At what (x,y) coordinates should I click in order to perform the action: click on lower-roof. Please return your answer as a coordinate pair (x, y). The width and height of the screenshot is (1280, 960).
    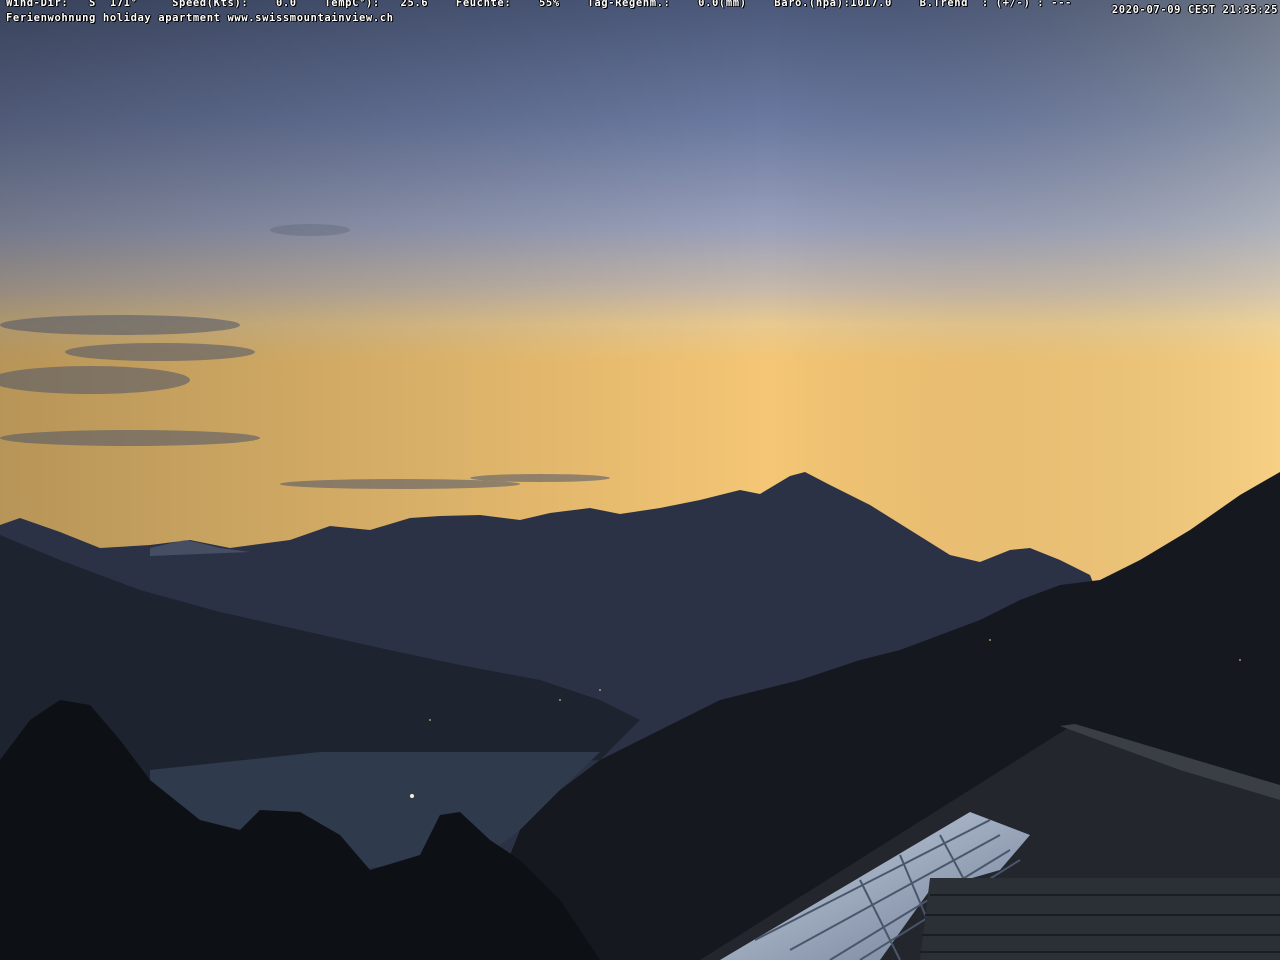
    Looking at the image, I should click on (1100, 919).